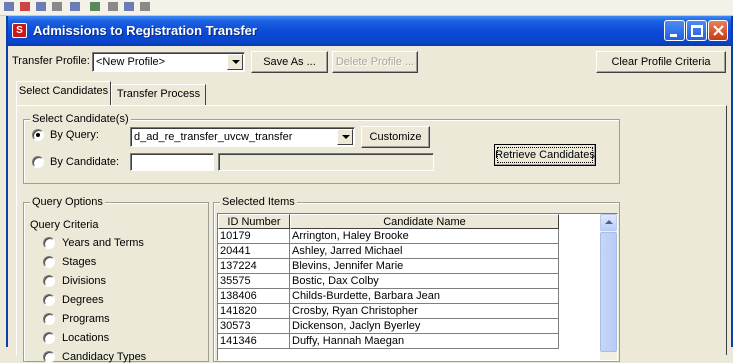 This screenshot has height=363, width=733. Describe the element at coordinates (51, 61) in the screenshot. I see `transfer-profile-label: Transfer Profile:` at that location.